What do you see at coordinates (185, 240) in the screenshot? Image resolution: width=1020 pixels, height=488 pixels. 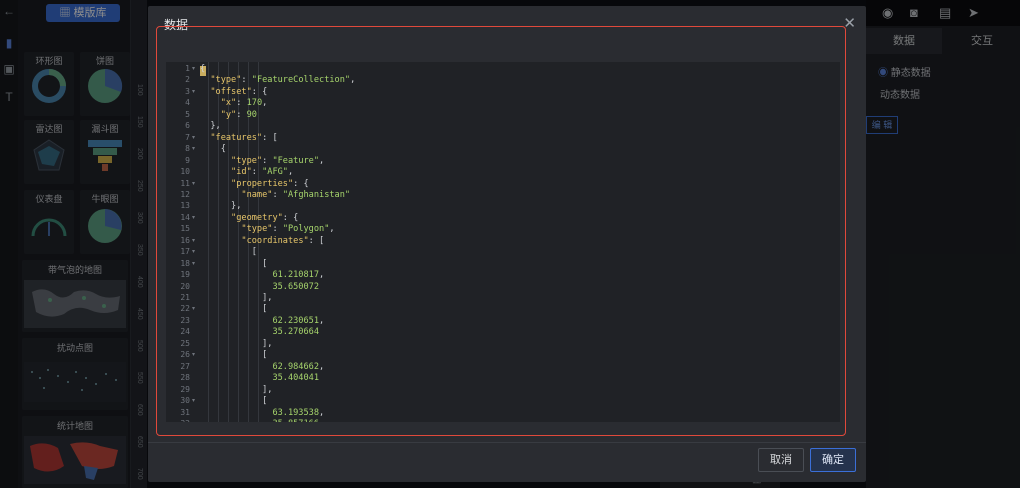 I see `line-number: 16` at bounding box center [185, 240].